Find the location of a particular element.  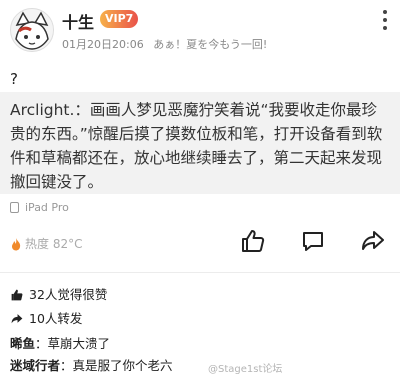

comment-author: 迷域行者 is located at coordinates (35, 365).